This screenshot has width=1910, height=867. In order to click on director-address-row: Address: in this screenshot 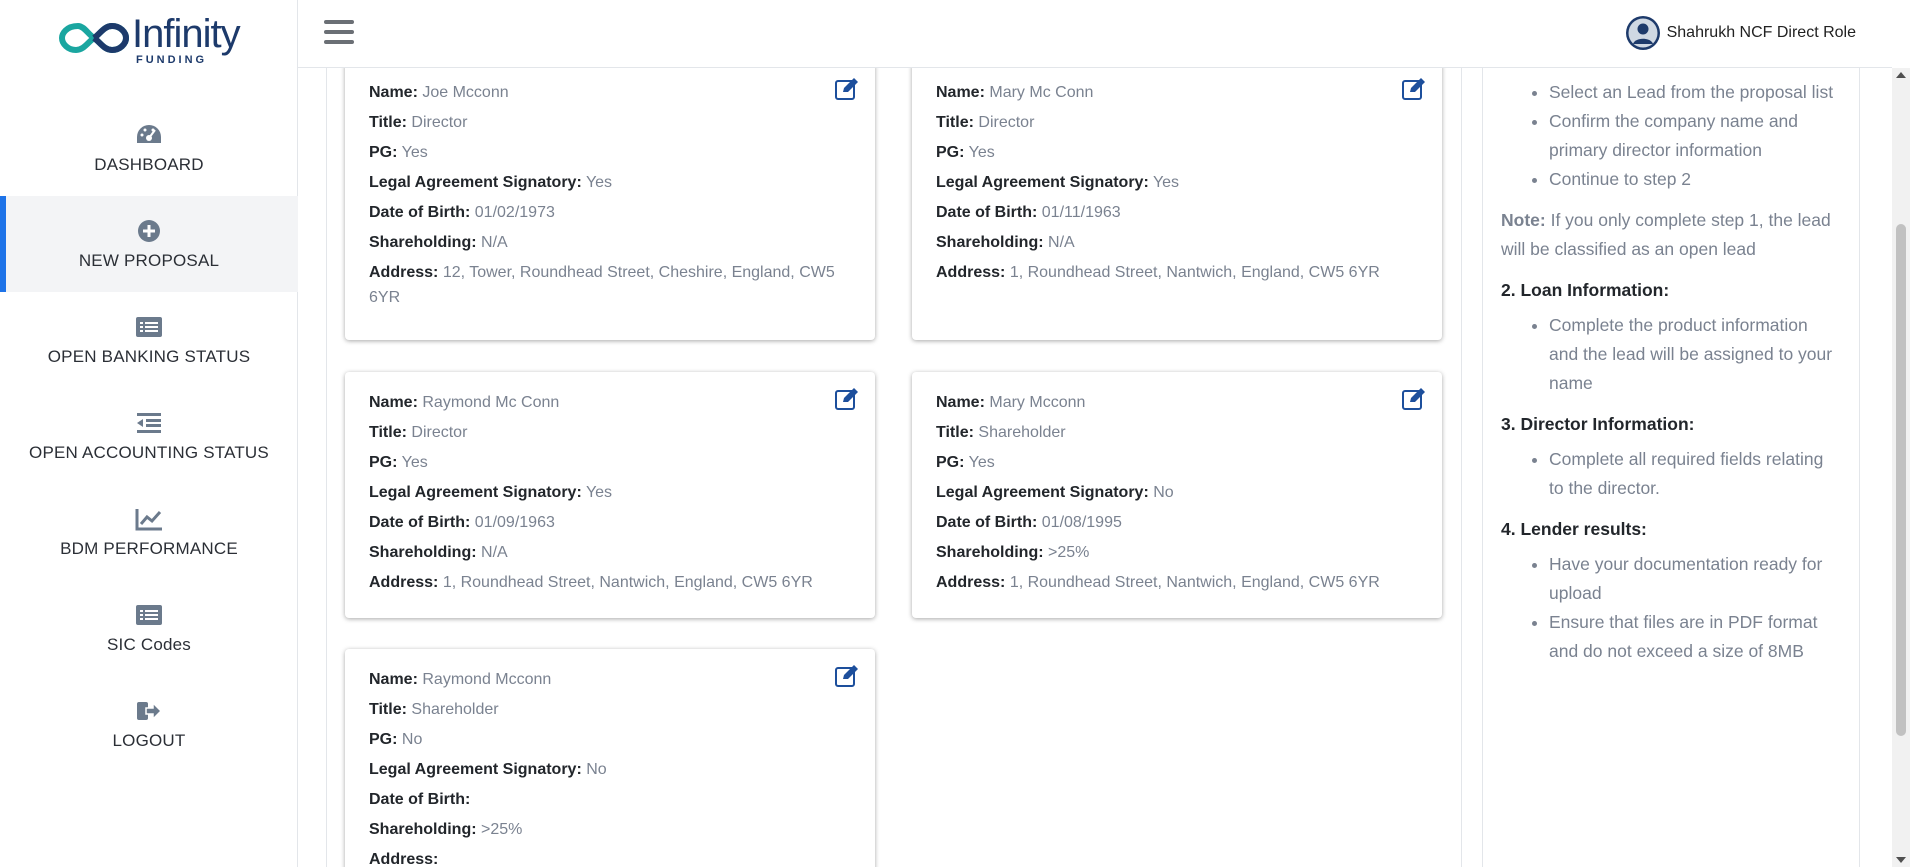, I will do `click(610, 856)`.